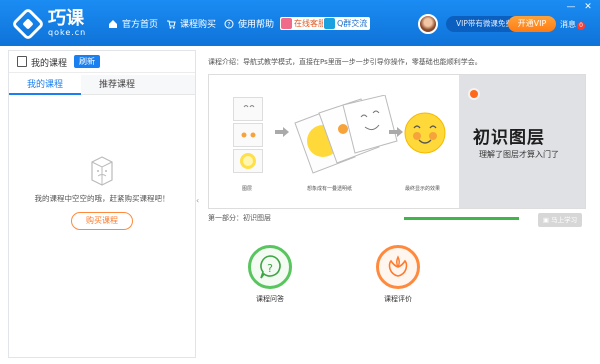 Image resolution: width=600 pixels, height=364 pixels. Describe the element at coordinates (581, 26) in the screenshot. I see `message-count-badge: 0` at that location.